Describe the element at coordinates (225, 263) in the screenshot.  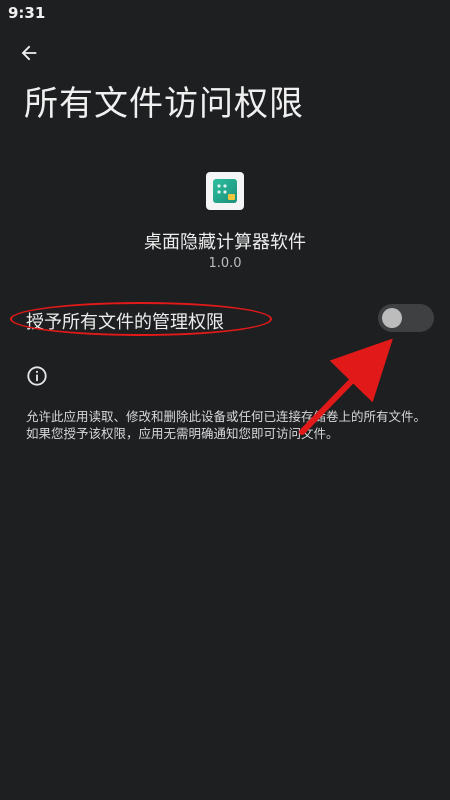
I see `app-version: 1.0.0` at that location.